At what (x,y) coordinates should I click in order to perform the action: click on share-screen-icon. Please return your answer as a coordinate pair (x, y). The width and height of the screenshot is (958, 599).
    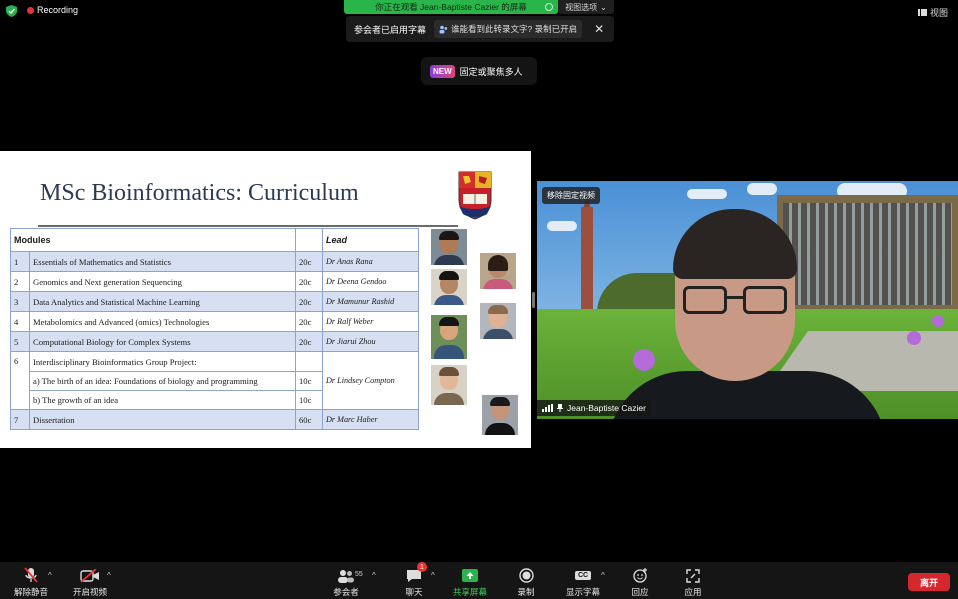
    Looking at the image, I should click on (470, 575).